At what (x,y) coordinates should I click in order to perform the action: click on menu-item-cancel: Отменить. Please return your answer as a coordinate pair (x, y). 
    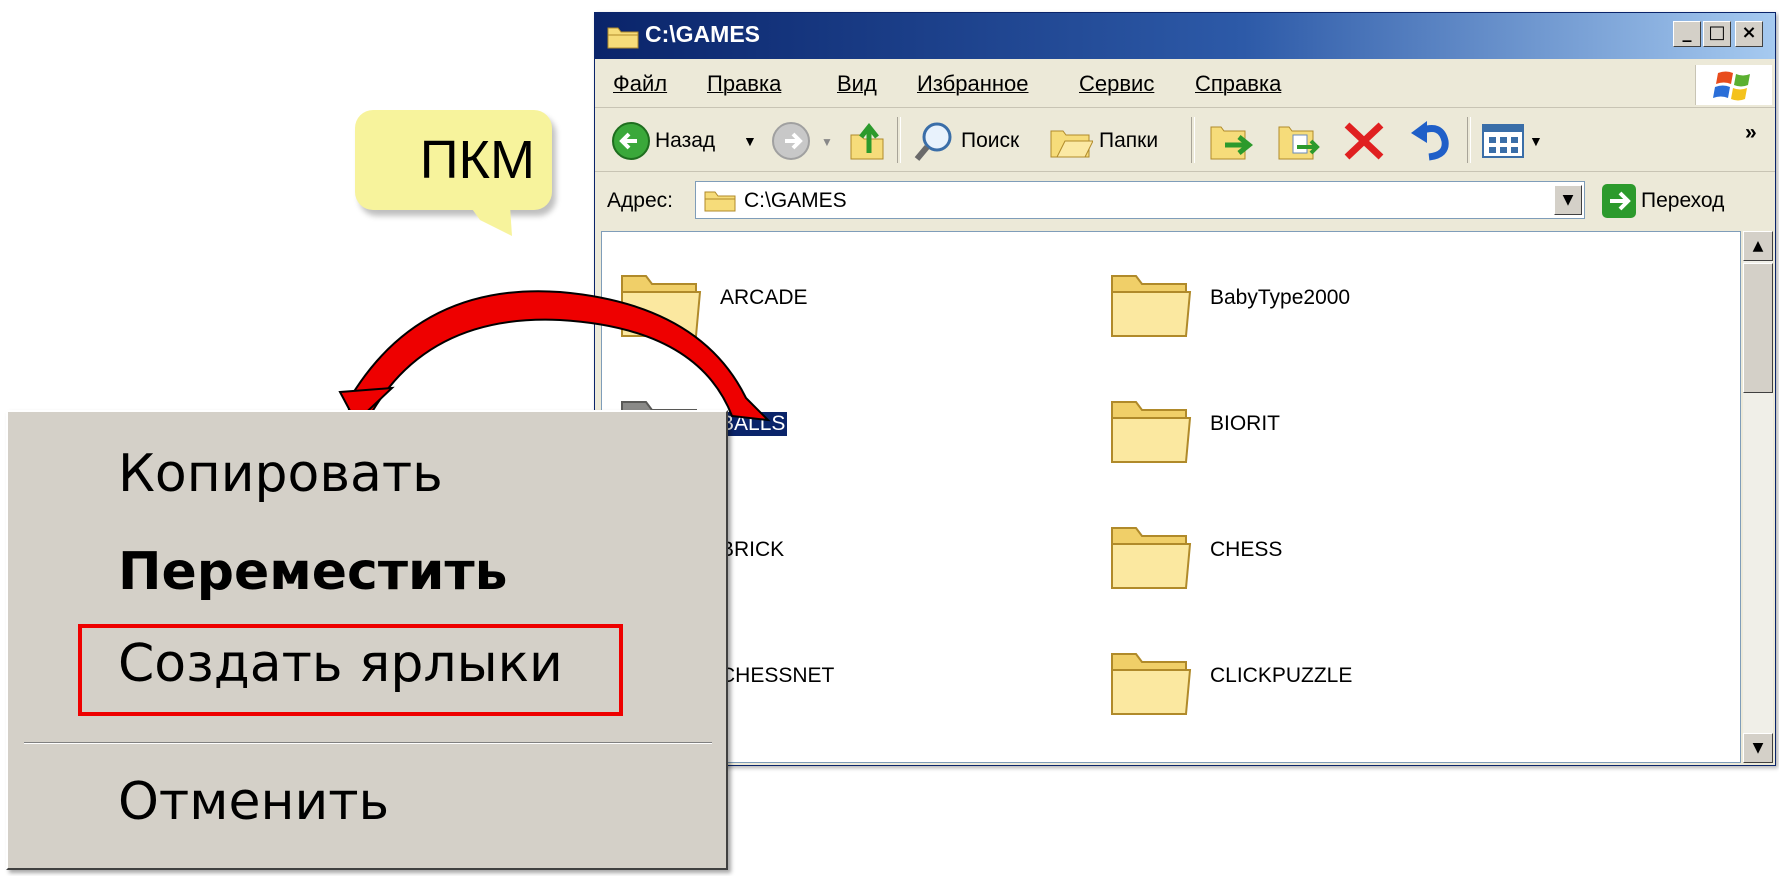
    Looking at the image, I should click on (253, 802).